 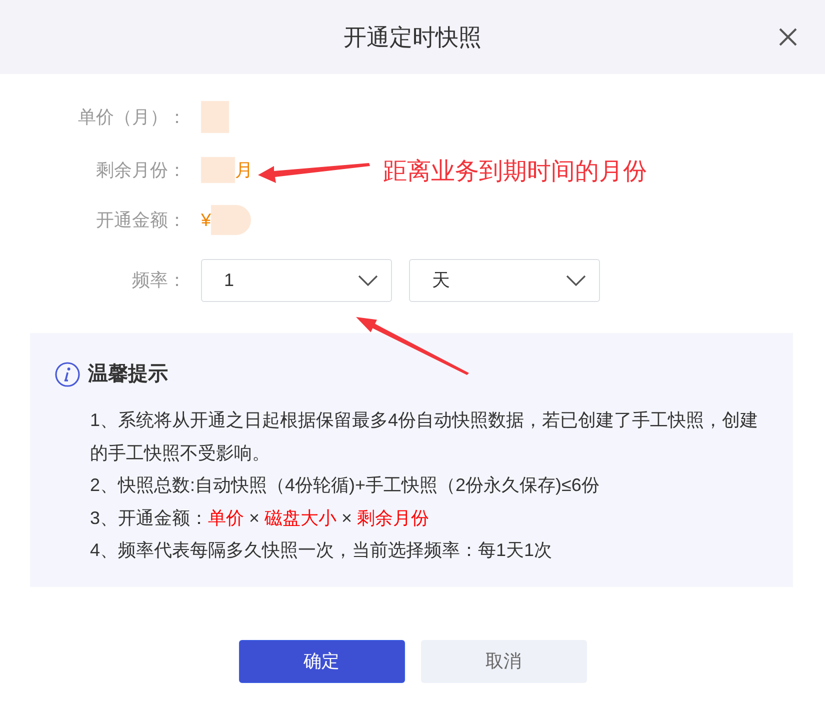 I want to click on field-value: 月, so click(x=244, y=170).